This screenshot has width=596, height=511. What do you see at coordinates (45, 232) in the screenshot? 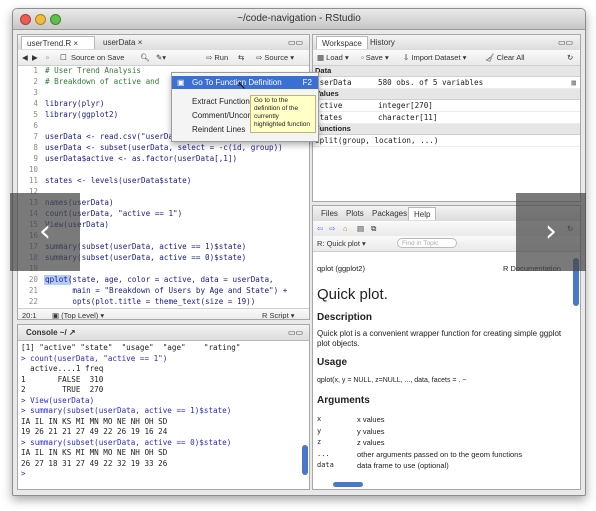
I see `previous-arrow-button: ‹` at bounding box center [45, 232].